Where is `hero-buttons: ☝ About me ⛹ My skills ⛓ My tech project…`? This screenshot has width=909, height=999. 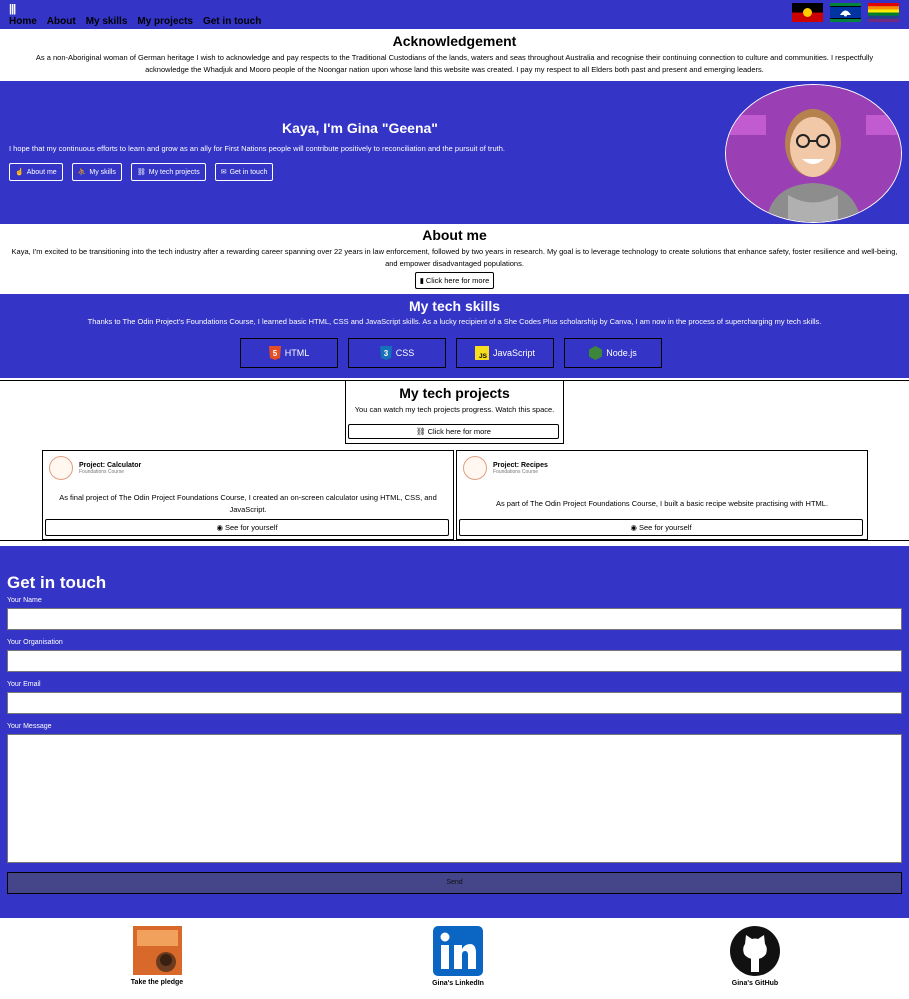 hero-buttons: ☝ About me ⛹ My skills ⛓ My tech project… is located at coordinates (141, 172).